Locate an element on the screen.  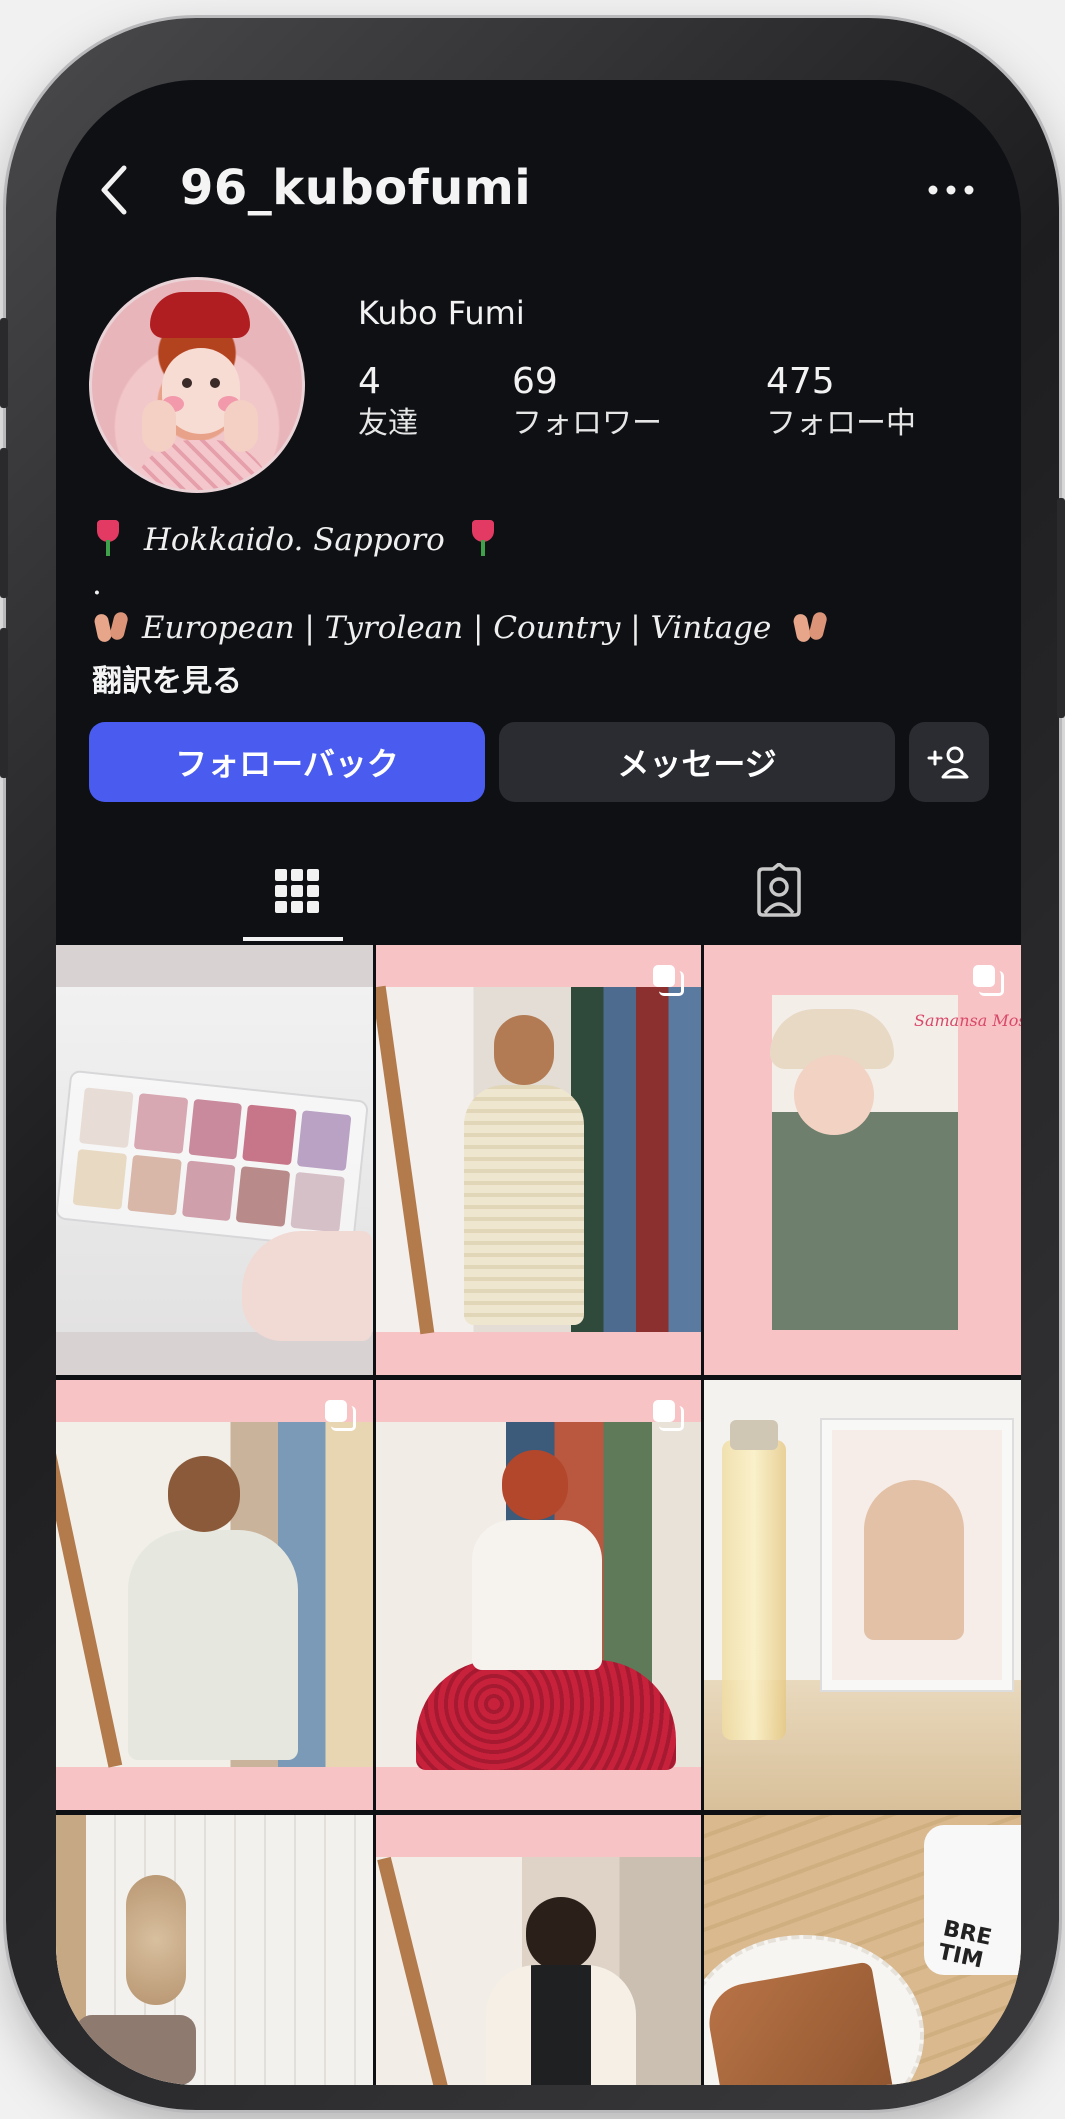
bio-line-location: Hokkaido. Sapporo is located at coordinates (294, 538).